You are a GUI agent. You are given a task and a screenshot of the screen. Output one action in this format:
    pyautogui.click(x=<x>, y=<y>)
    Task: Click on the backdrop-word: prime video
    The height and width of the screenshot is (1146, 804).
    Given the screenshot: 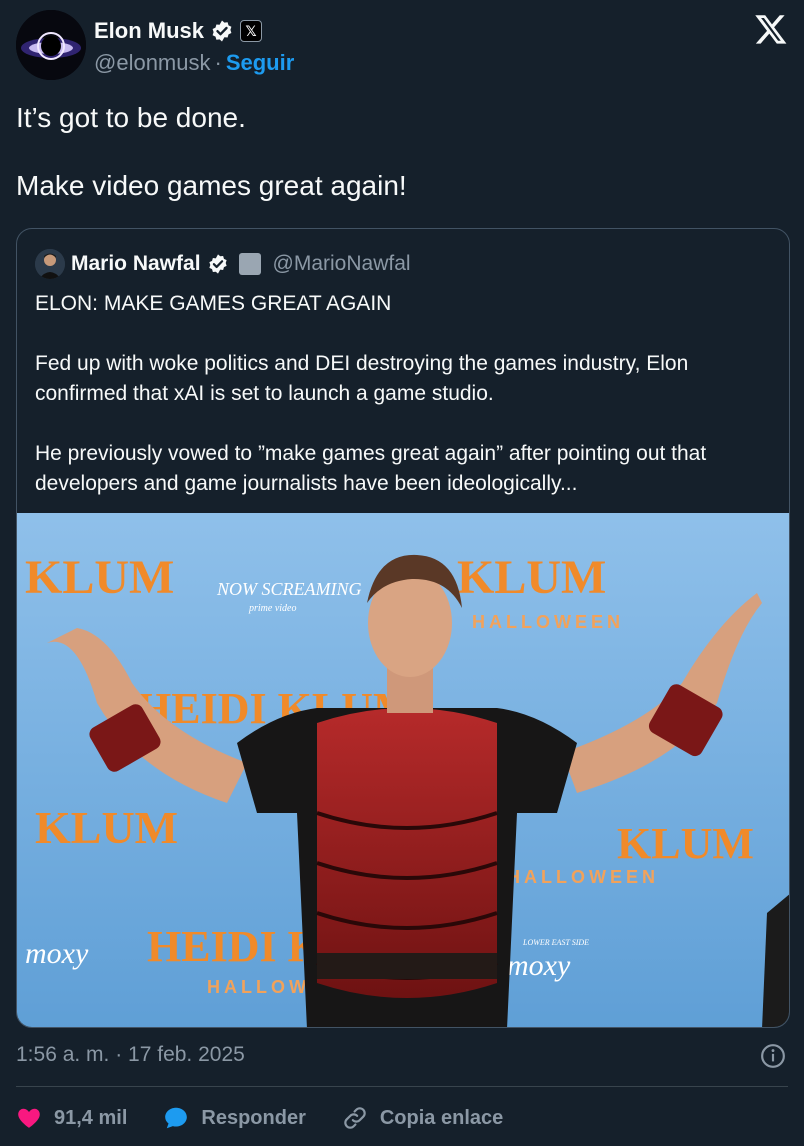 What is the action you would take?
    pyautogui.click(x=272, y=608)
    